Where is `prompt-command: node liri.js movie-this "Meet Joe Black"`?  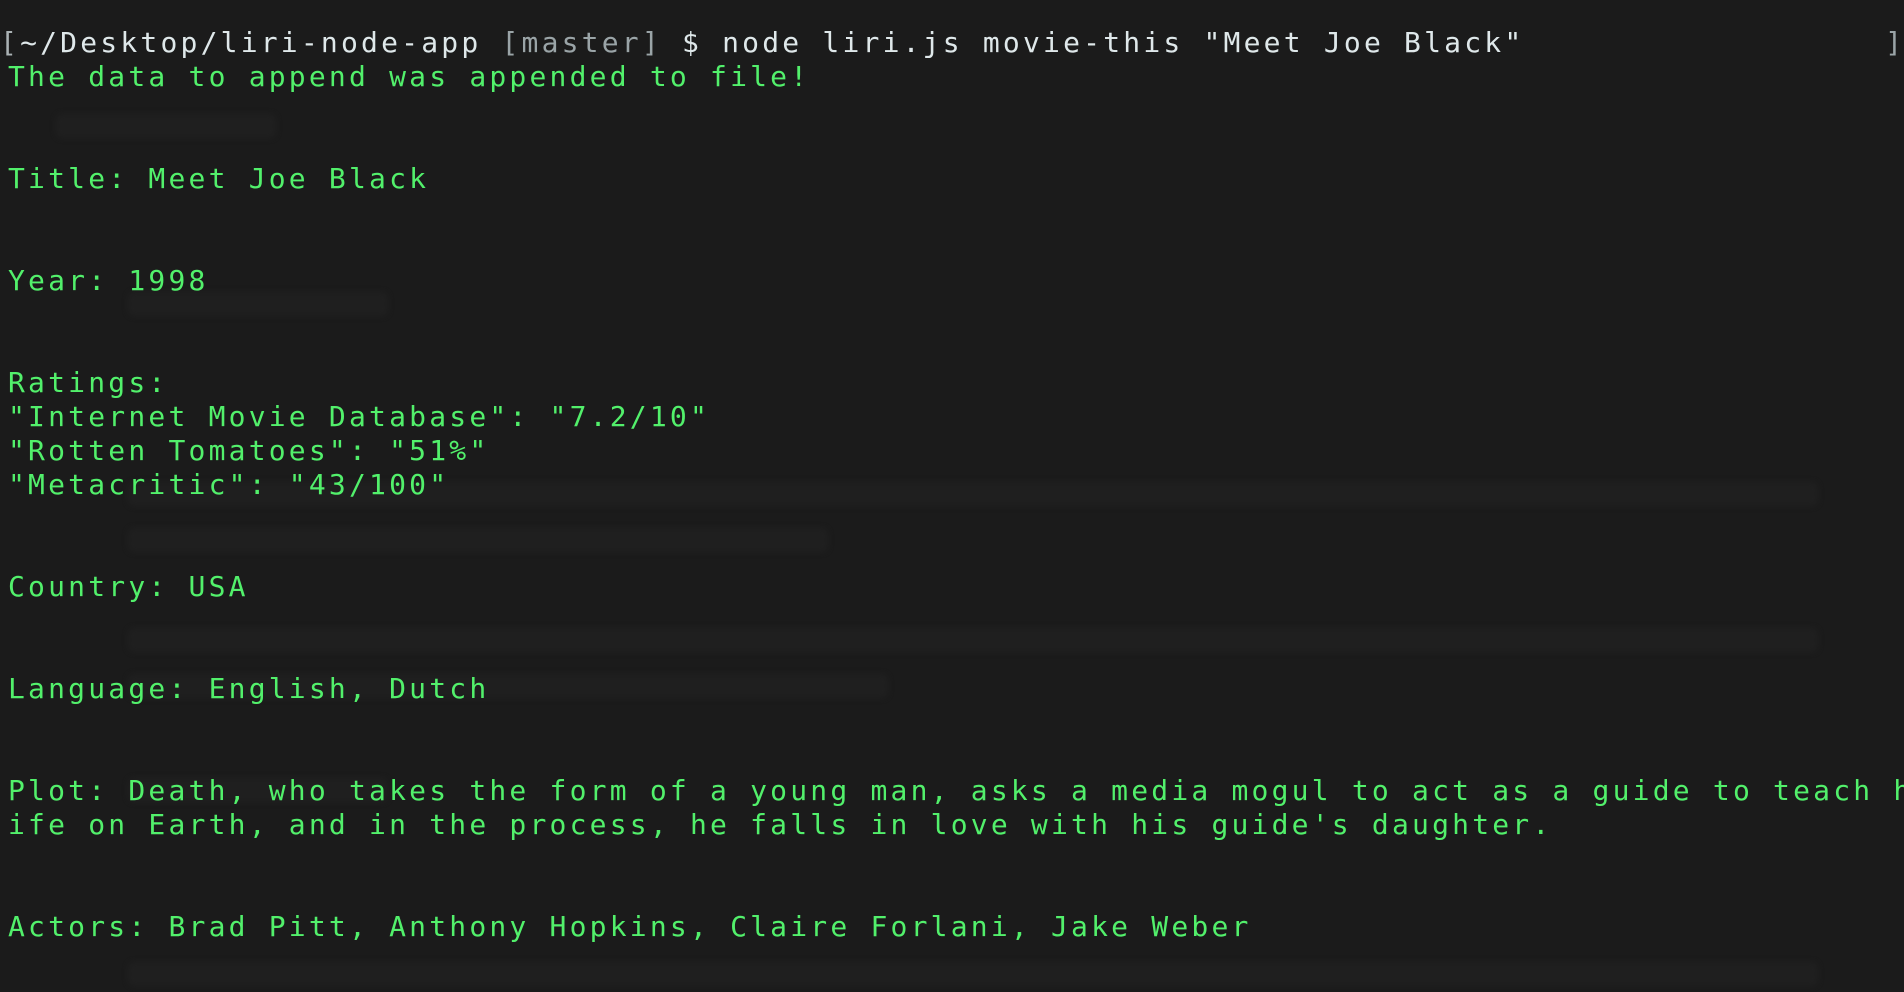 prompt-command: node liri.js movie-this "Meet Joe Black" is located at coordinates (1123, 42).